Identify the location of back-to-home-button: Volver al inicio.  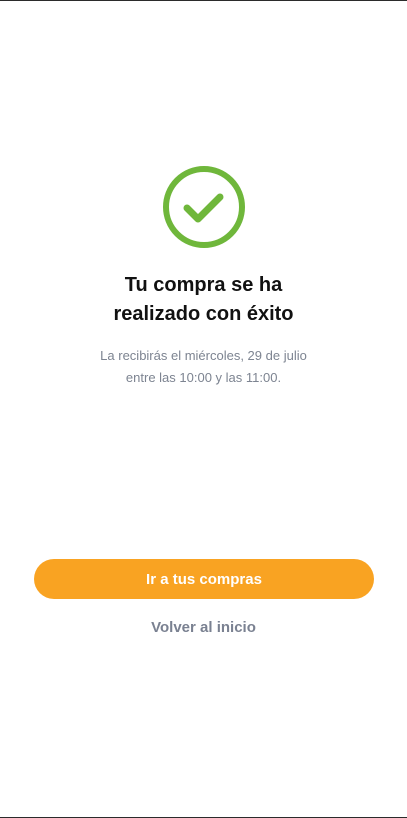
(203, 627).